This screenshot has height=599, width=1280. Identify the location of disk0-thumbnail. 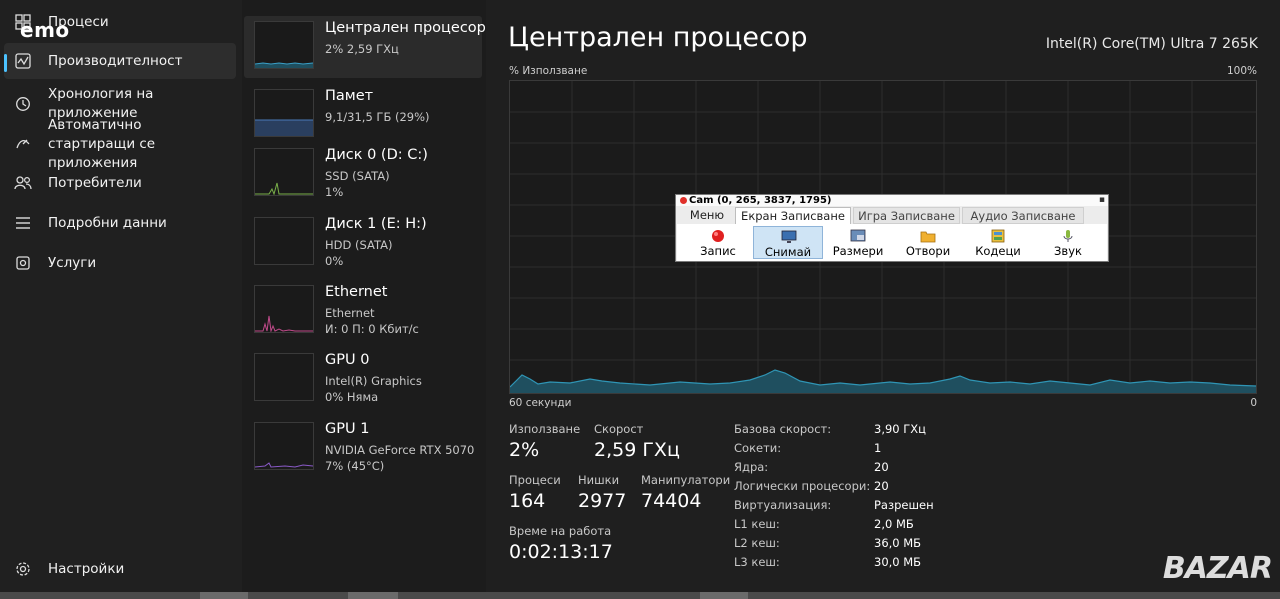
(284, 172).